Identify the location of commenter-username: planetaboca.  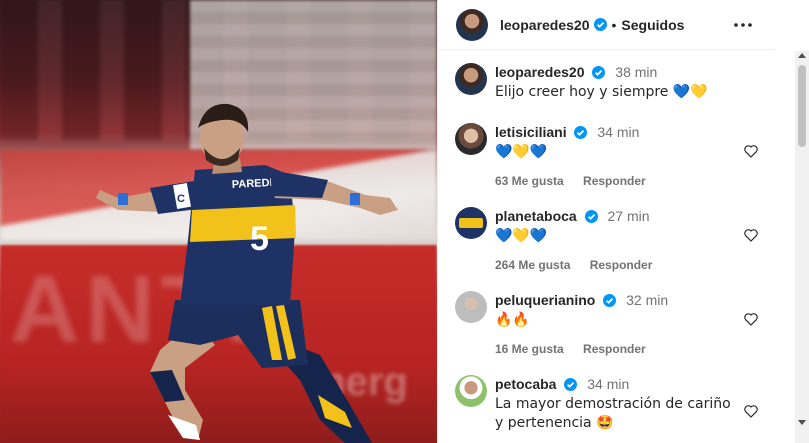
(536, 216).